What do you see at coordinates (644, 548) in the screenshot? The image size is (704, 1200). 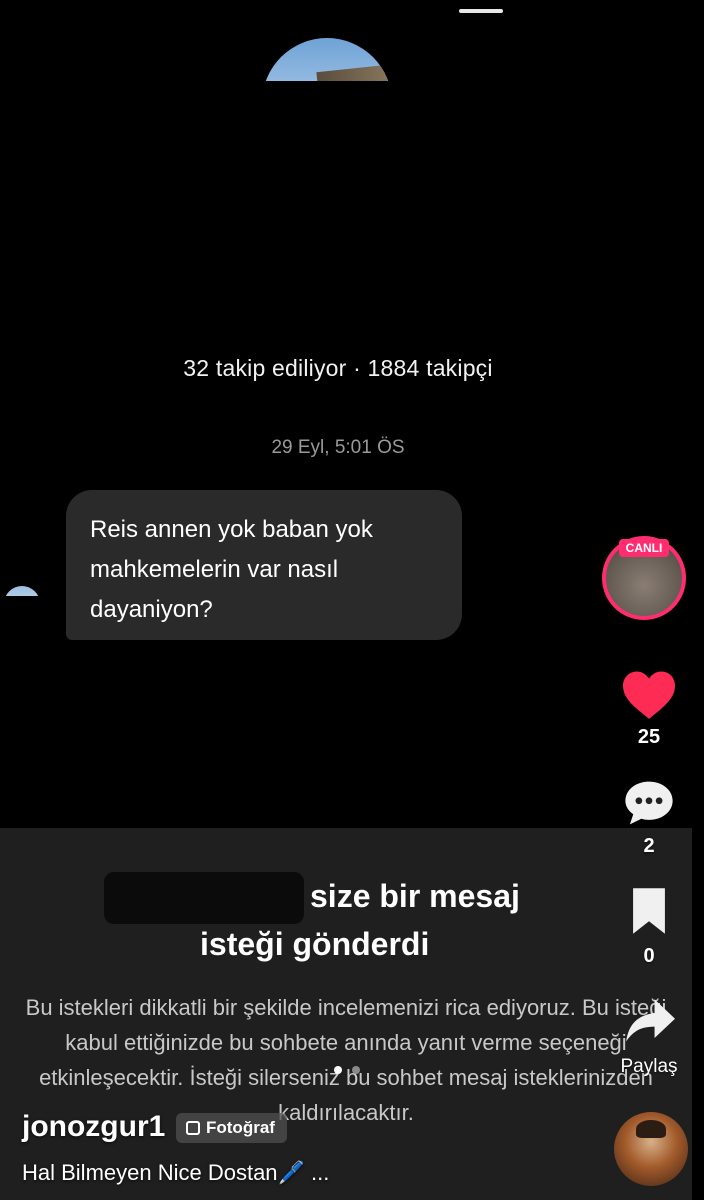 I see `live-badge: CANLI` at bounding box center [644, 548].